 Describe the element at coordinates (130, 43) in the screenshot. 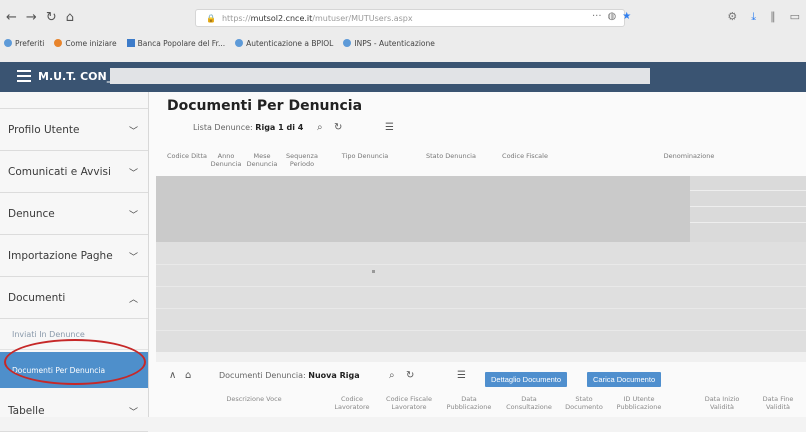

I see `bank-icon` at that location.